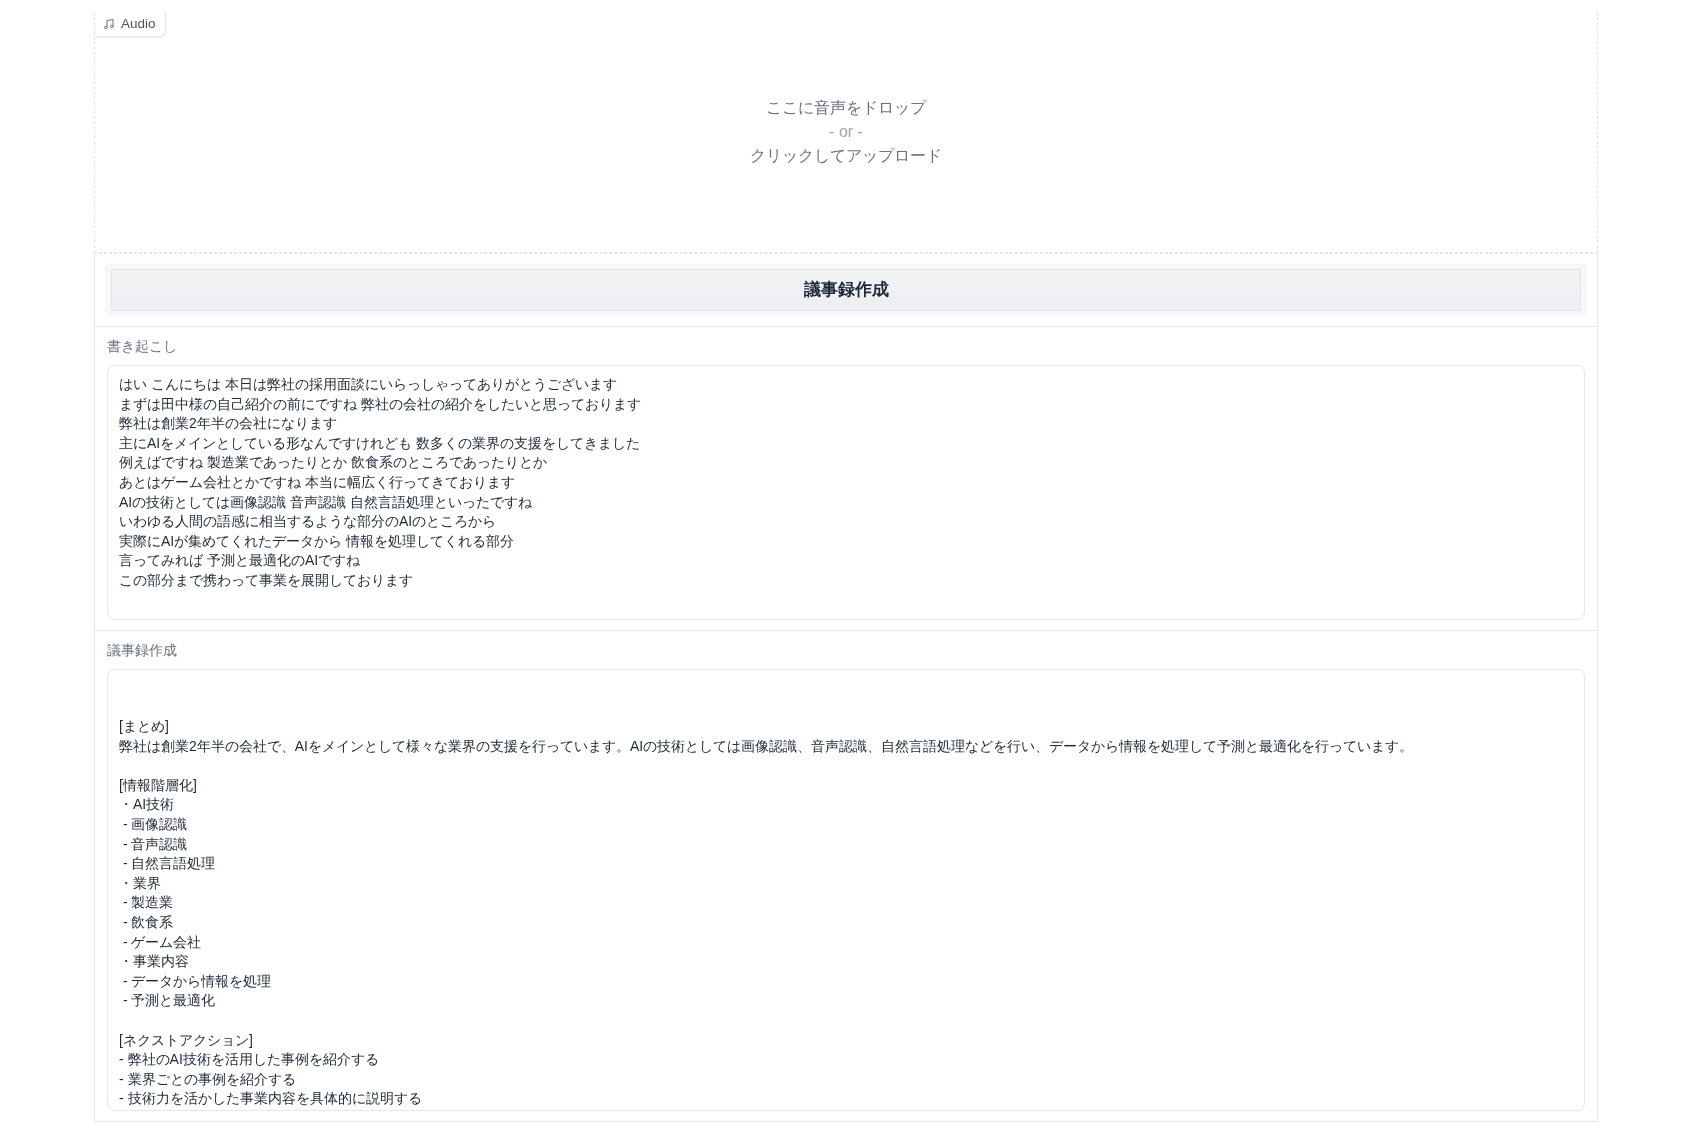  Describe the element at coordinates (168, 864) in the screenshot. I see `text-line: - 自然言語処理` at that location.